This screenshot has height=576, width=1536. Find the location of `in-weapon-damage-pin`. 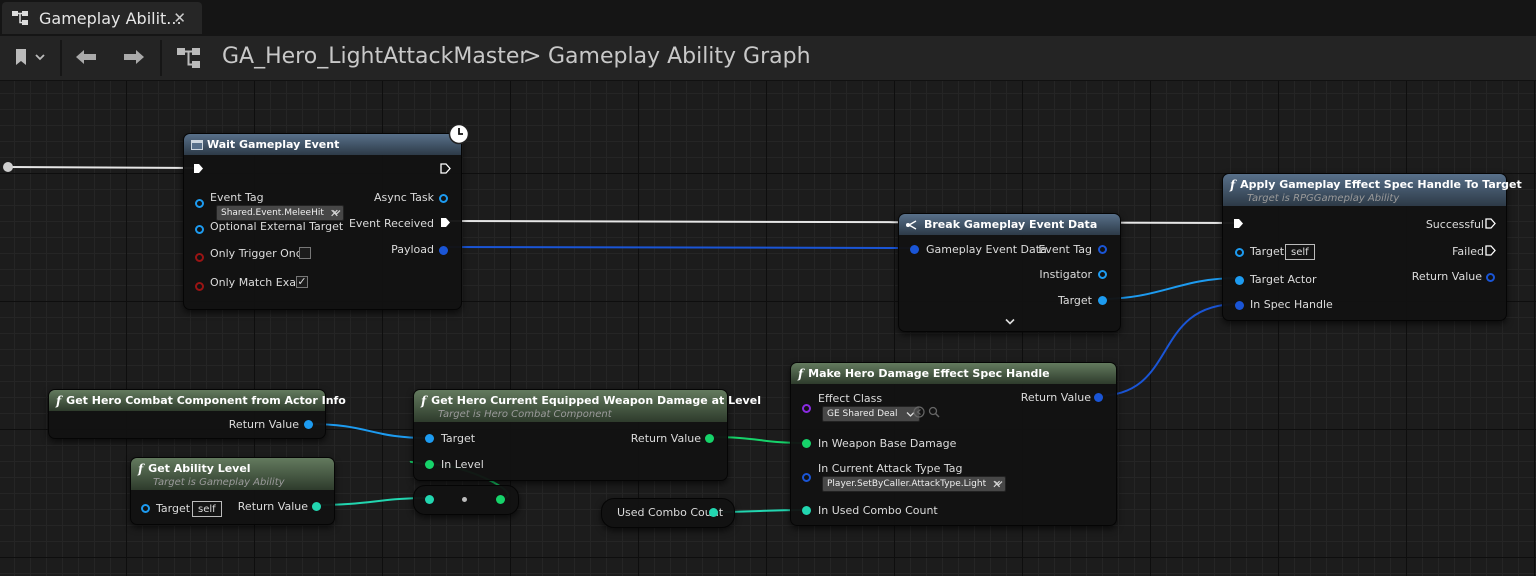

in-weapon-damage-pin is located at coordinates (806, 443).